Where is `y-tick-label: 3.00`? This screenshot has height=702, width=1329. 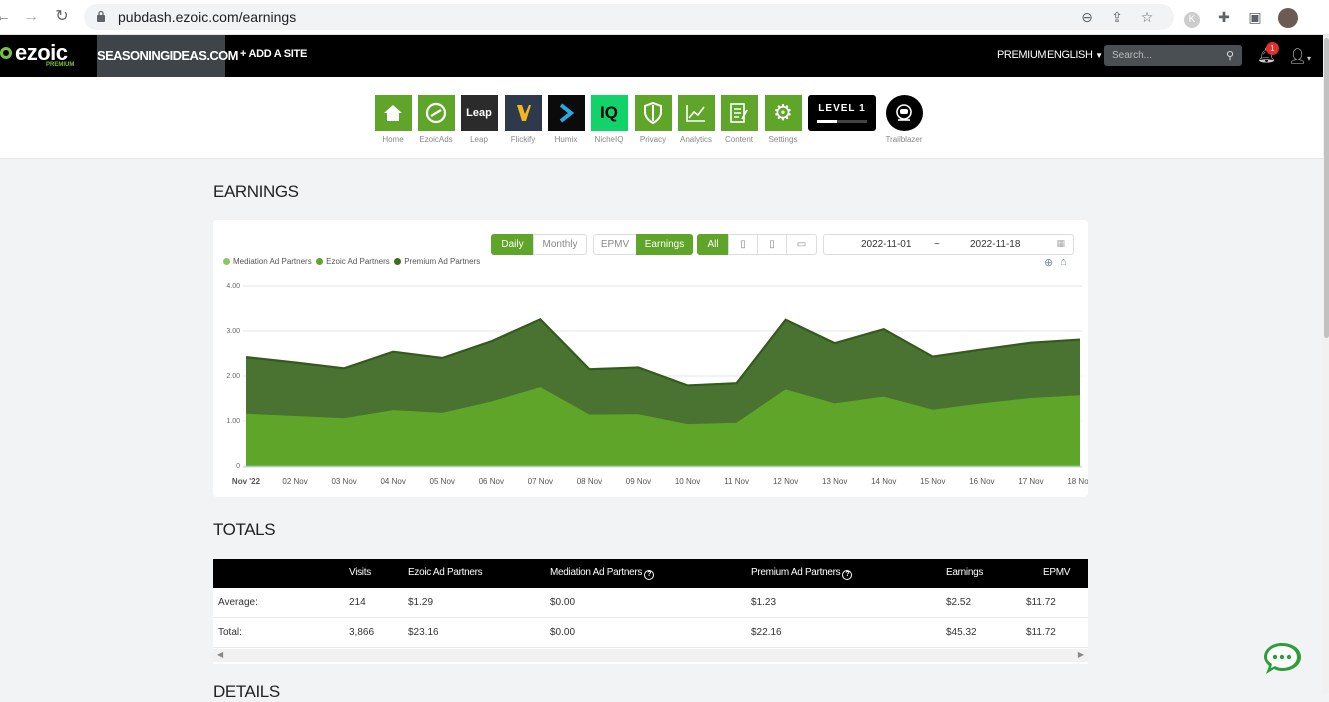
y-tick-label: 3.00 is located at coordinates (233, 331).